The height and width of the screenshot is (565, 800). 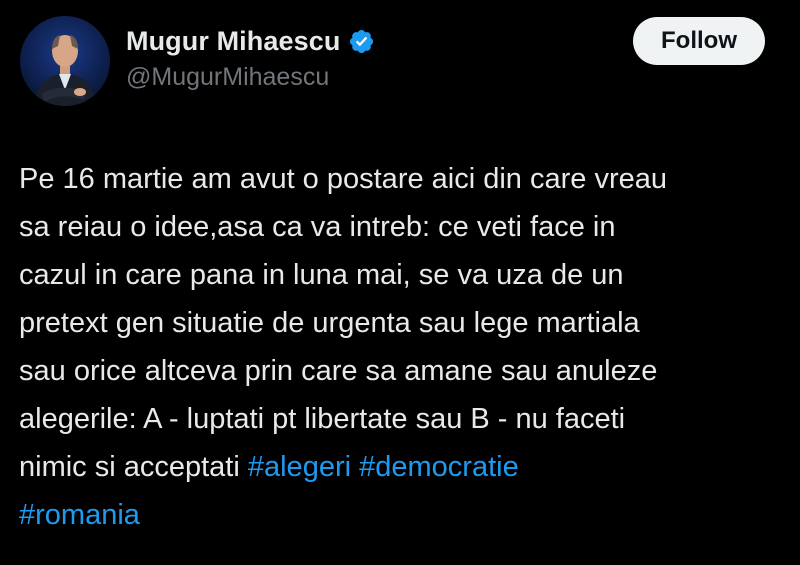 I want to click on profile-photo-icon, so click(x=65, y=61).